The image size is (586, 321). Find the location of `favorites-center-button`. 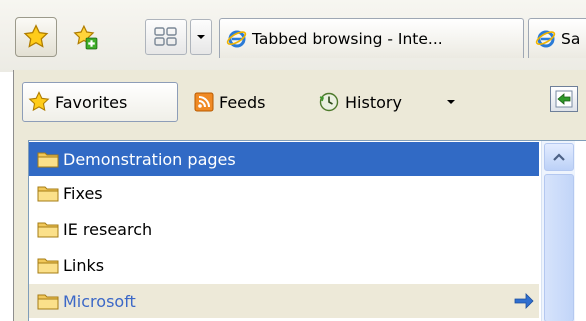

favorites-center-button is located at coordinates (36, 37).